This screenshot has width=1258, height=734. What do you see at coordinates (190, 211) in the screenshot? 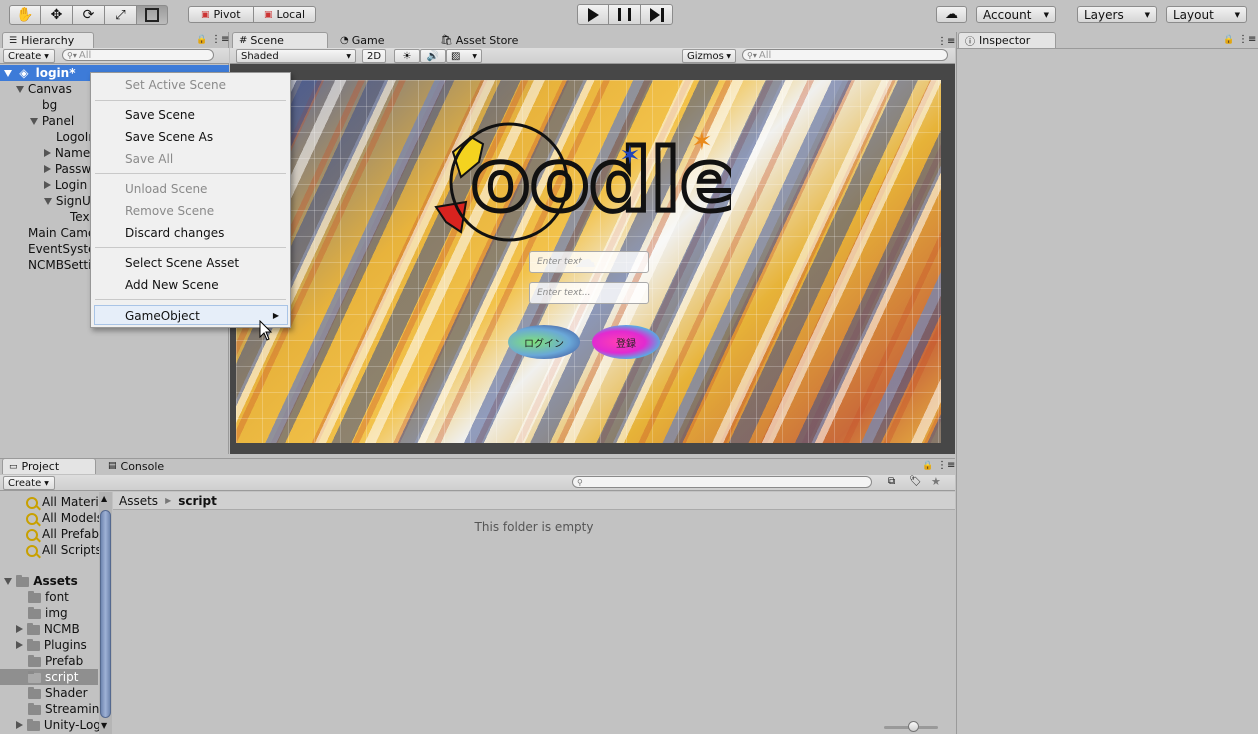
I see `menu-item-remove-scene: Remove Scene` at bounding box center [190, 211].